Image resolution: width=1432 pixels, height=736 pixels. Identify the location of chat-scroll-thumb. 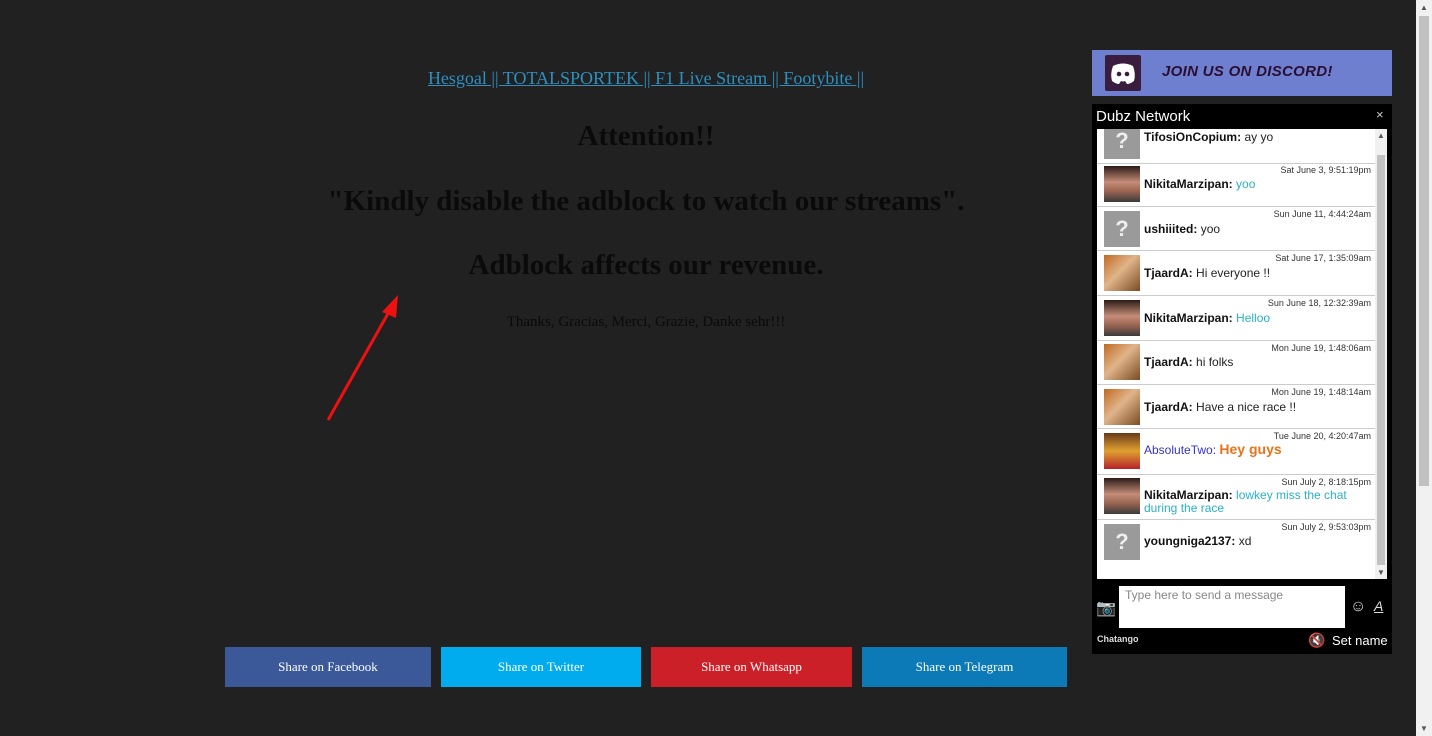
(1381, 360).